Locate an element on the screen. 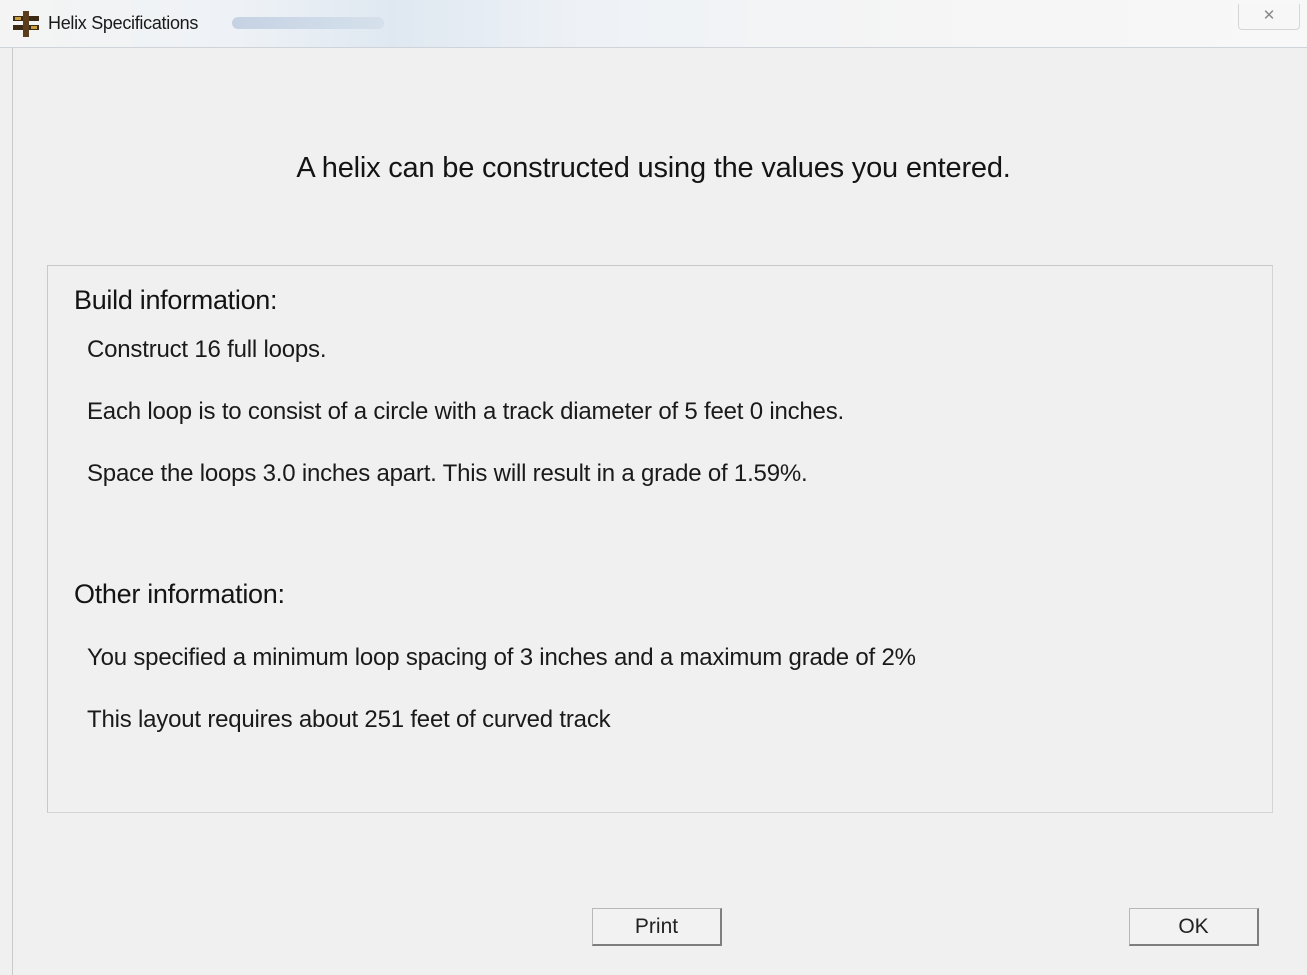 The height and width of the screenshot is (975, 1307). build-information-heading: Build information: is located at coordinates (176, 300).